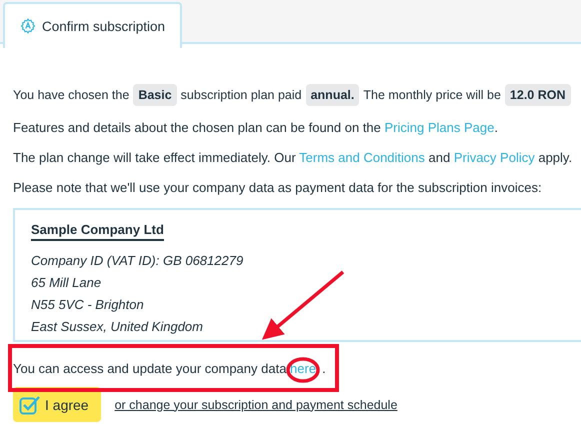 Image resolution: width=581 pixels, height=434 pixels. I want to click on address-line: Company ID (VAT ID): GB 06812279, so click(137, 261).